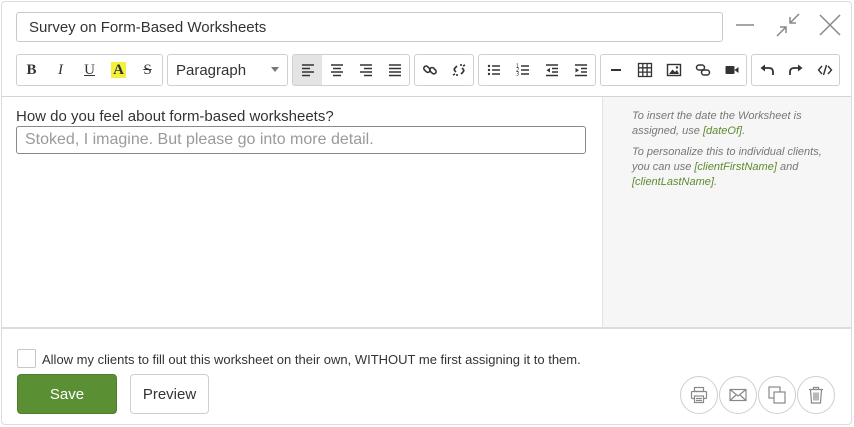 This screenshot has width=854, height=427. I want to click on alignment-group, so click(351, 70).